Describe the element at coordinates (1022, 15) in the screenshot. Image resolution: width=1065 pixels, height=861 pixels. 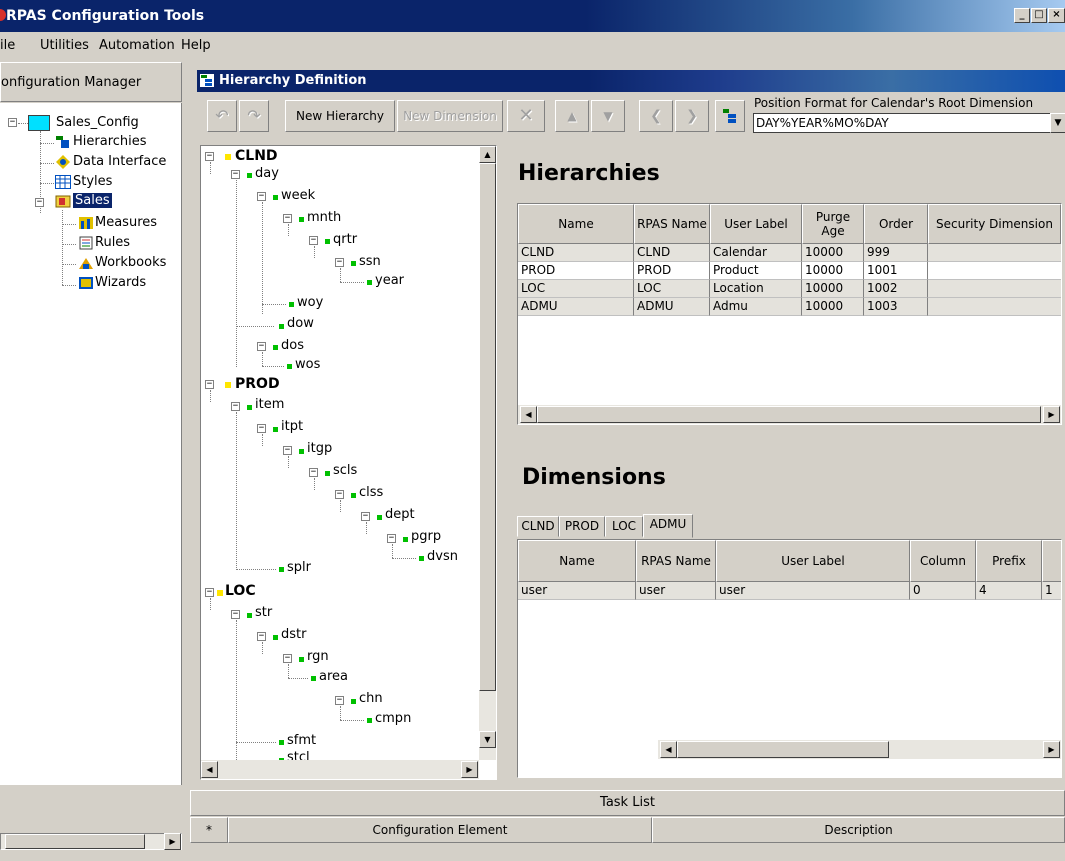
I see `minimize-button: _` at that location.